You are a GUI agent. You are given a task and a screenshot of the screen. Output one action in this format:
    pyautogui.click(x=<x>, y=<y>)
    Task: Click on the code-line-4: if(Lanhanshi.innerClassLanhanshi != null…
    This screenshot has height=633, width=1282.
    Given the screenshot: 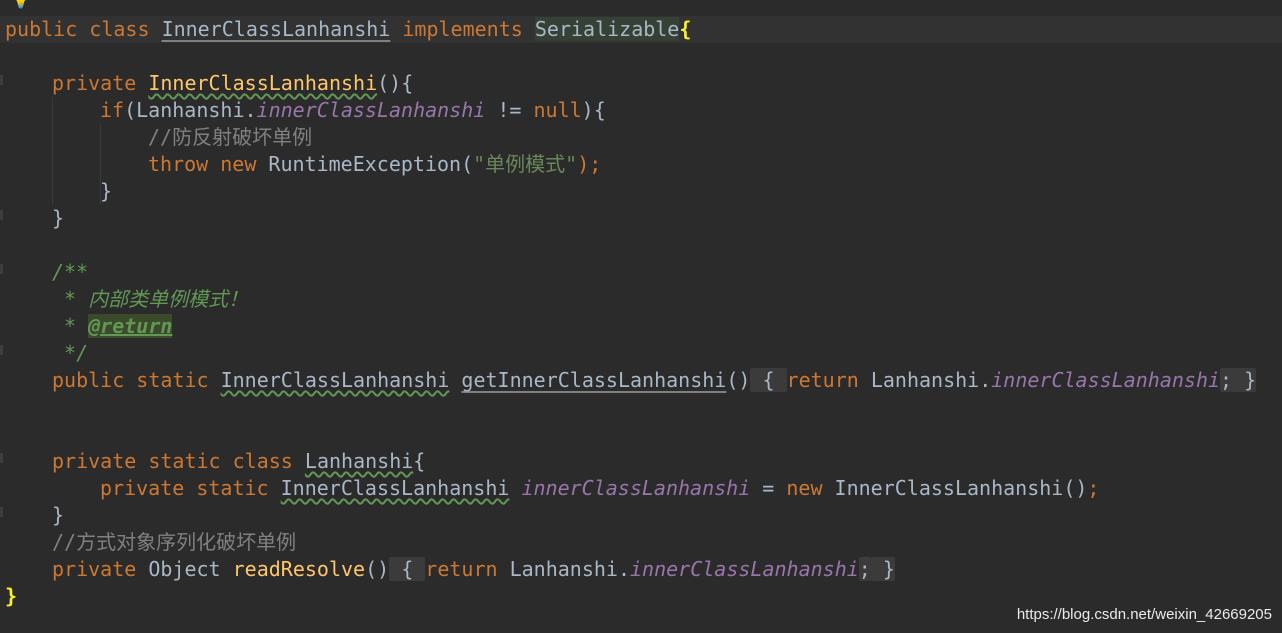 What is the action you would take?
    pyautogui.click(x=641, y=110)
    